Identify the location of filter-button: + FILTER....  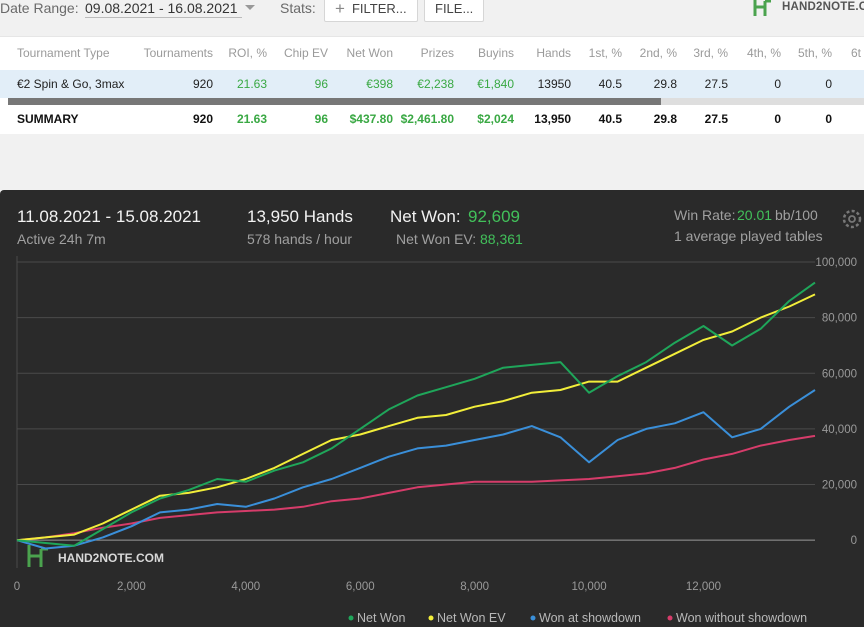
(371, 11).